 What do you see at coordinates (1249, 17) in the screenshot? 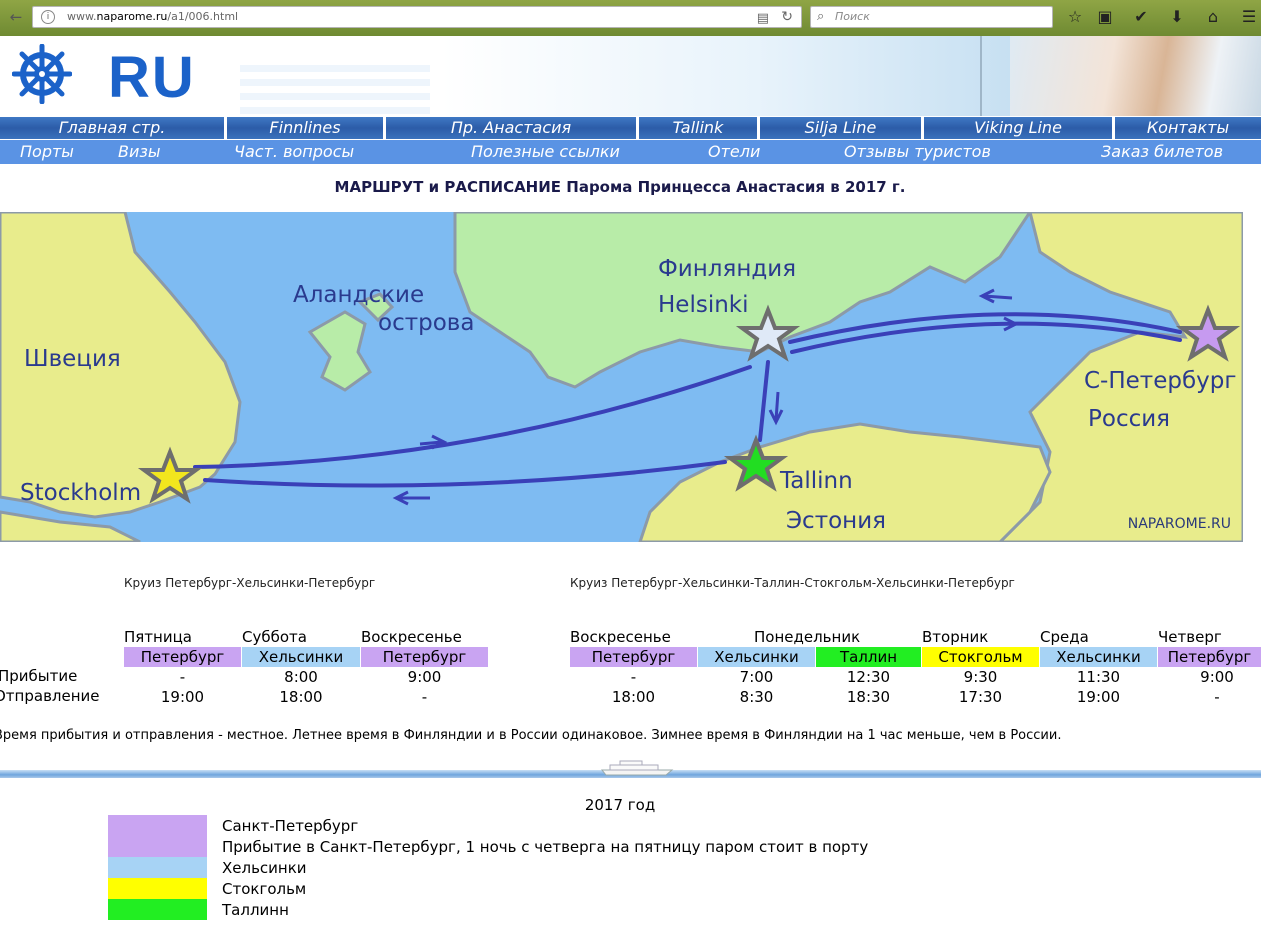
I see `menu-icon: ☰` at bounding box center [1249, 17].